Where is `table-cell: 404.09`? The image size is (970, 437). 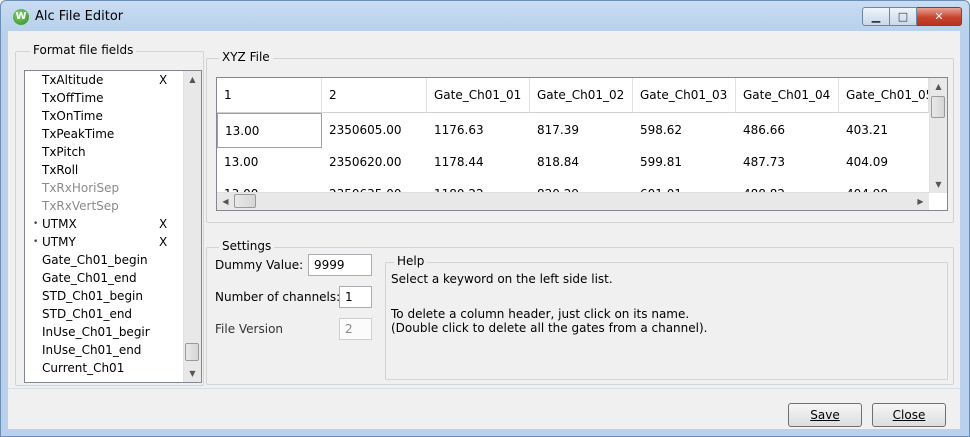 table-cell: 404.09 is located at coordinates (884, 162).